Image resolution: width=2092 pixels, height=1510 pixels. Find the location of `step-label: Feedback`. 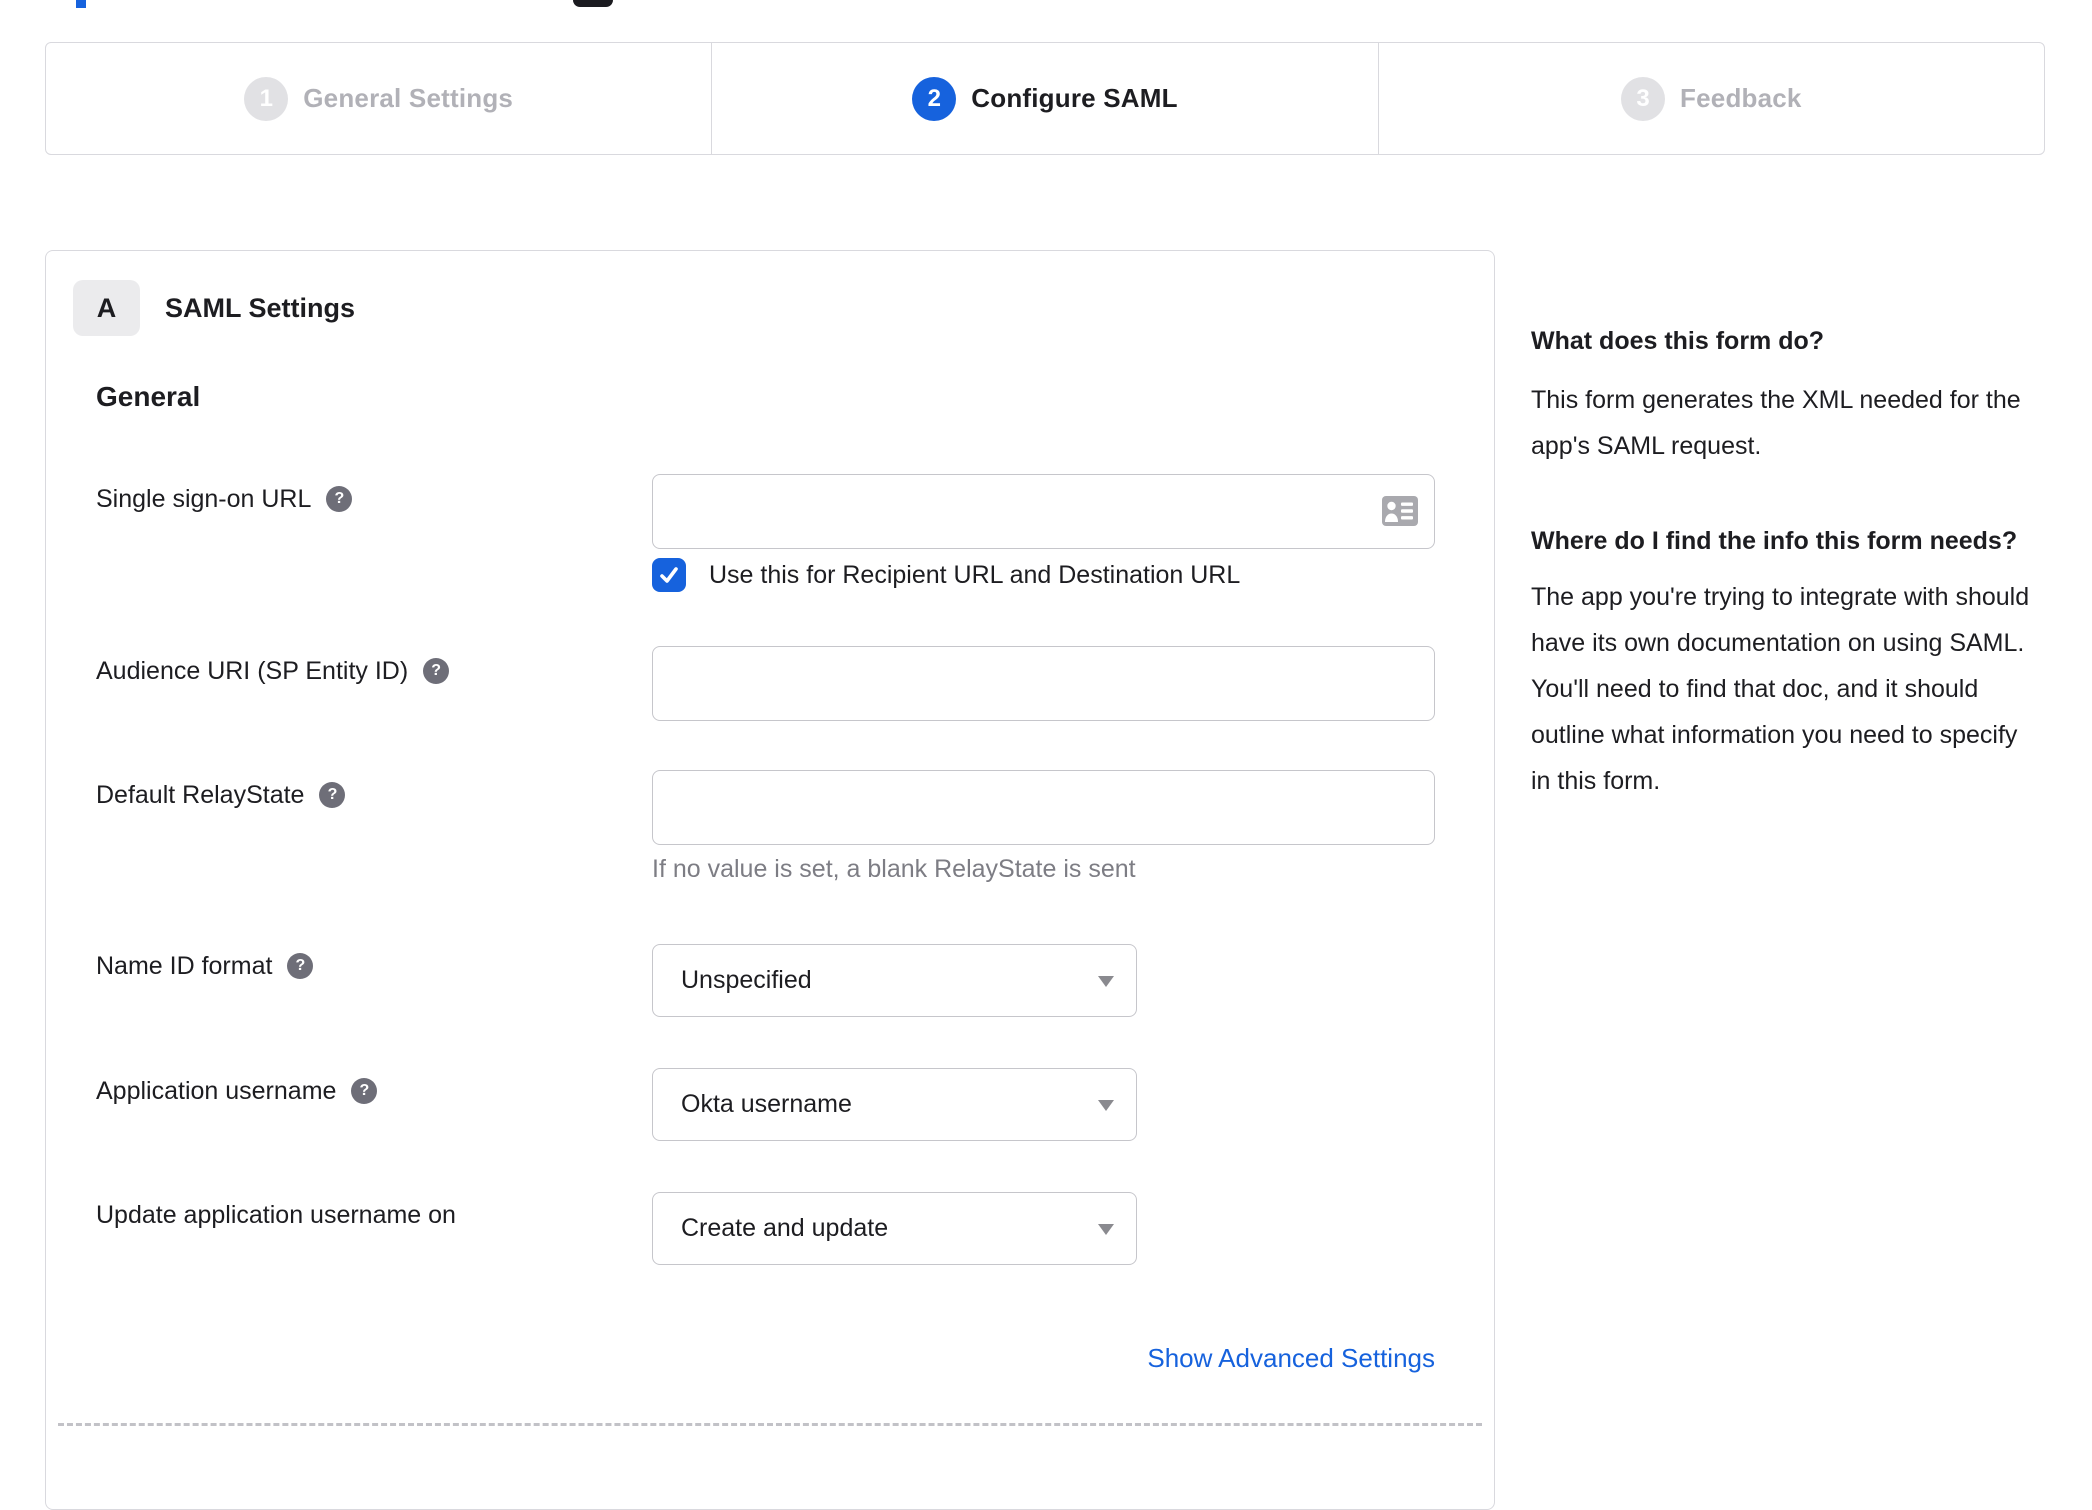

step-label: Feedback is located at coordinates (1741, 98).